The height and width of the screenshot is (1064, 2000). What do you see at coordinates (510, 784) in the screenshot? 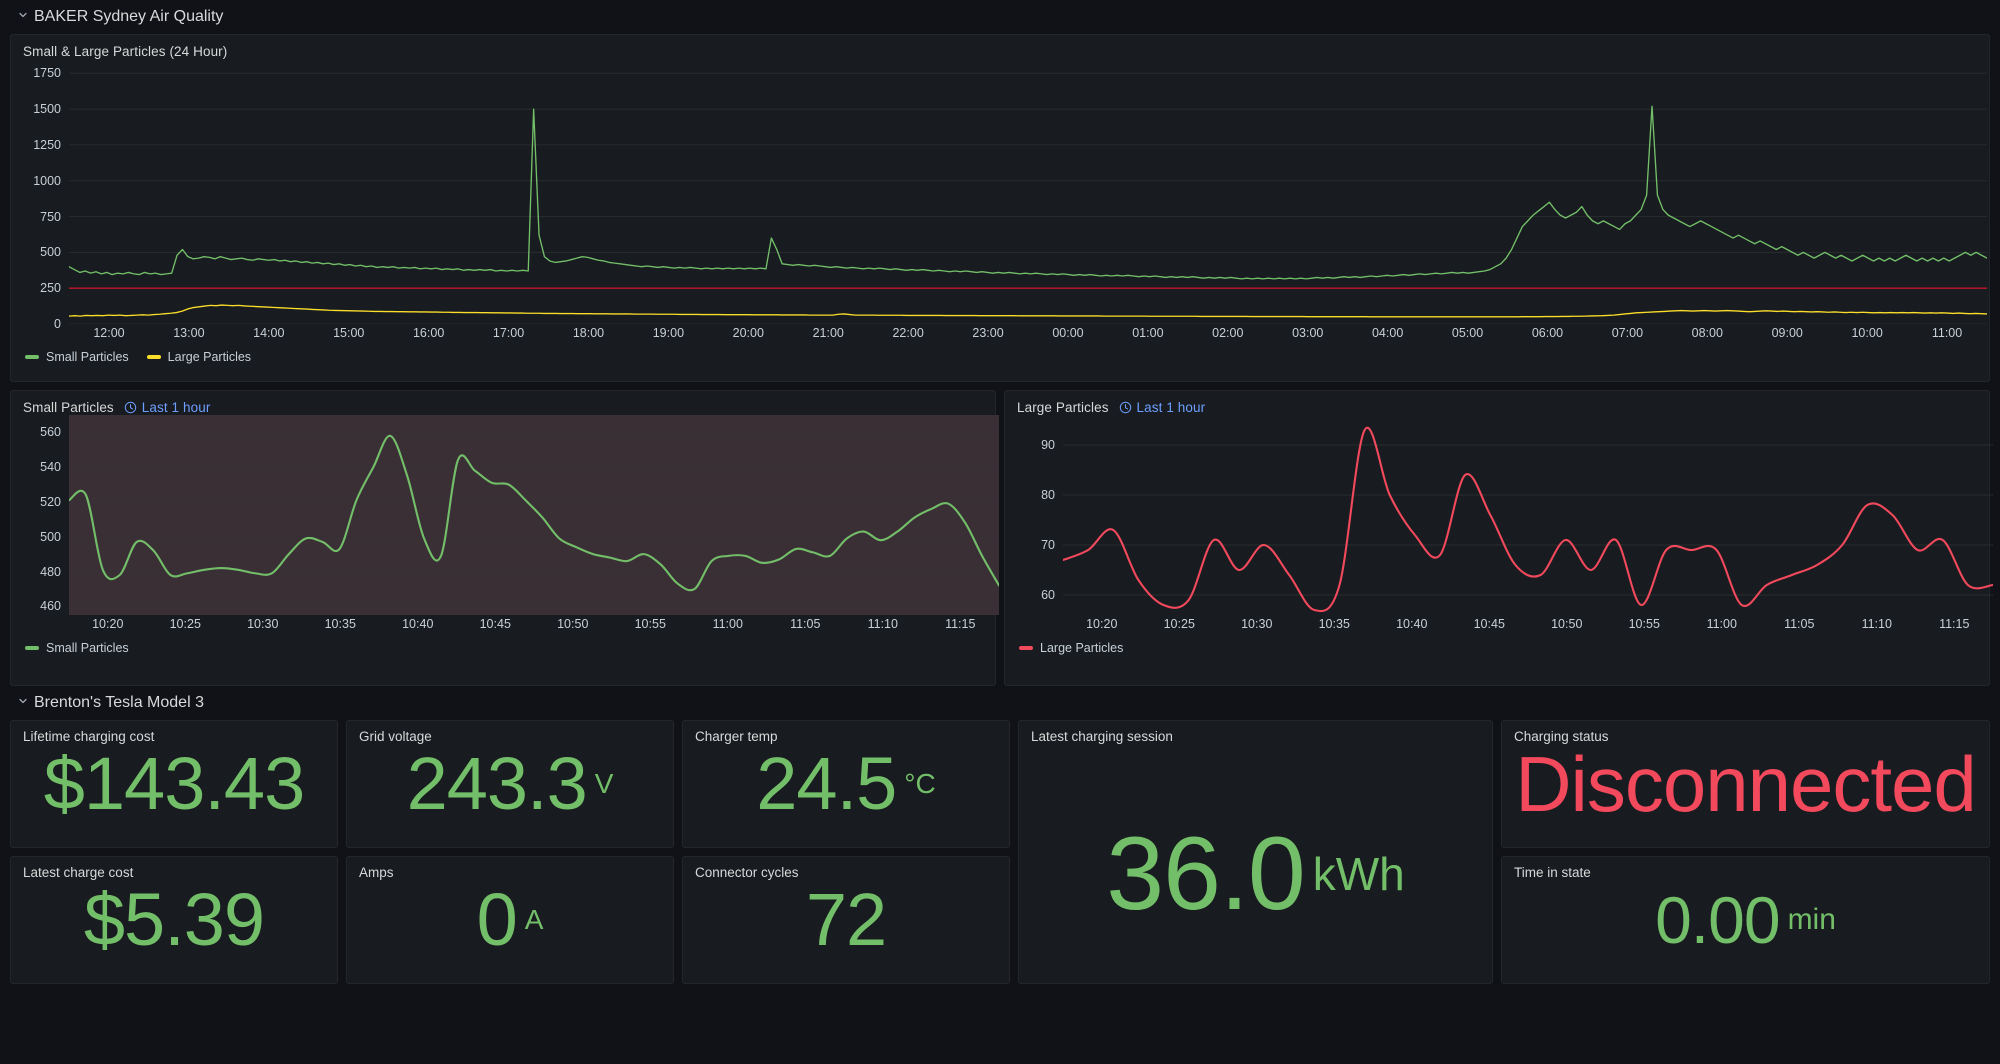
I see `stat-panel-grid-voltage: Grid voltage 243.3 V` at bounding box center [510, 784].